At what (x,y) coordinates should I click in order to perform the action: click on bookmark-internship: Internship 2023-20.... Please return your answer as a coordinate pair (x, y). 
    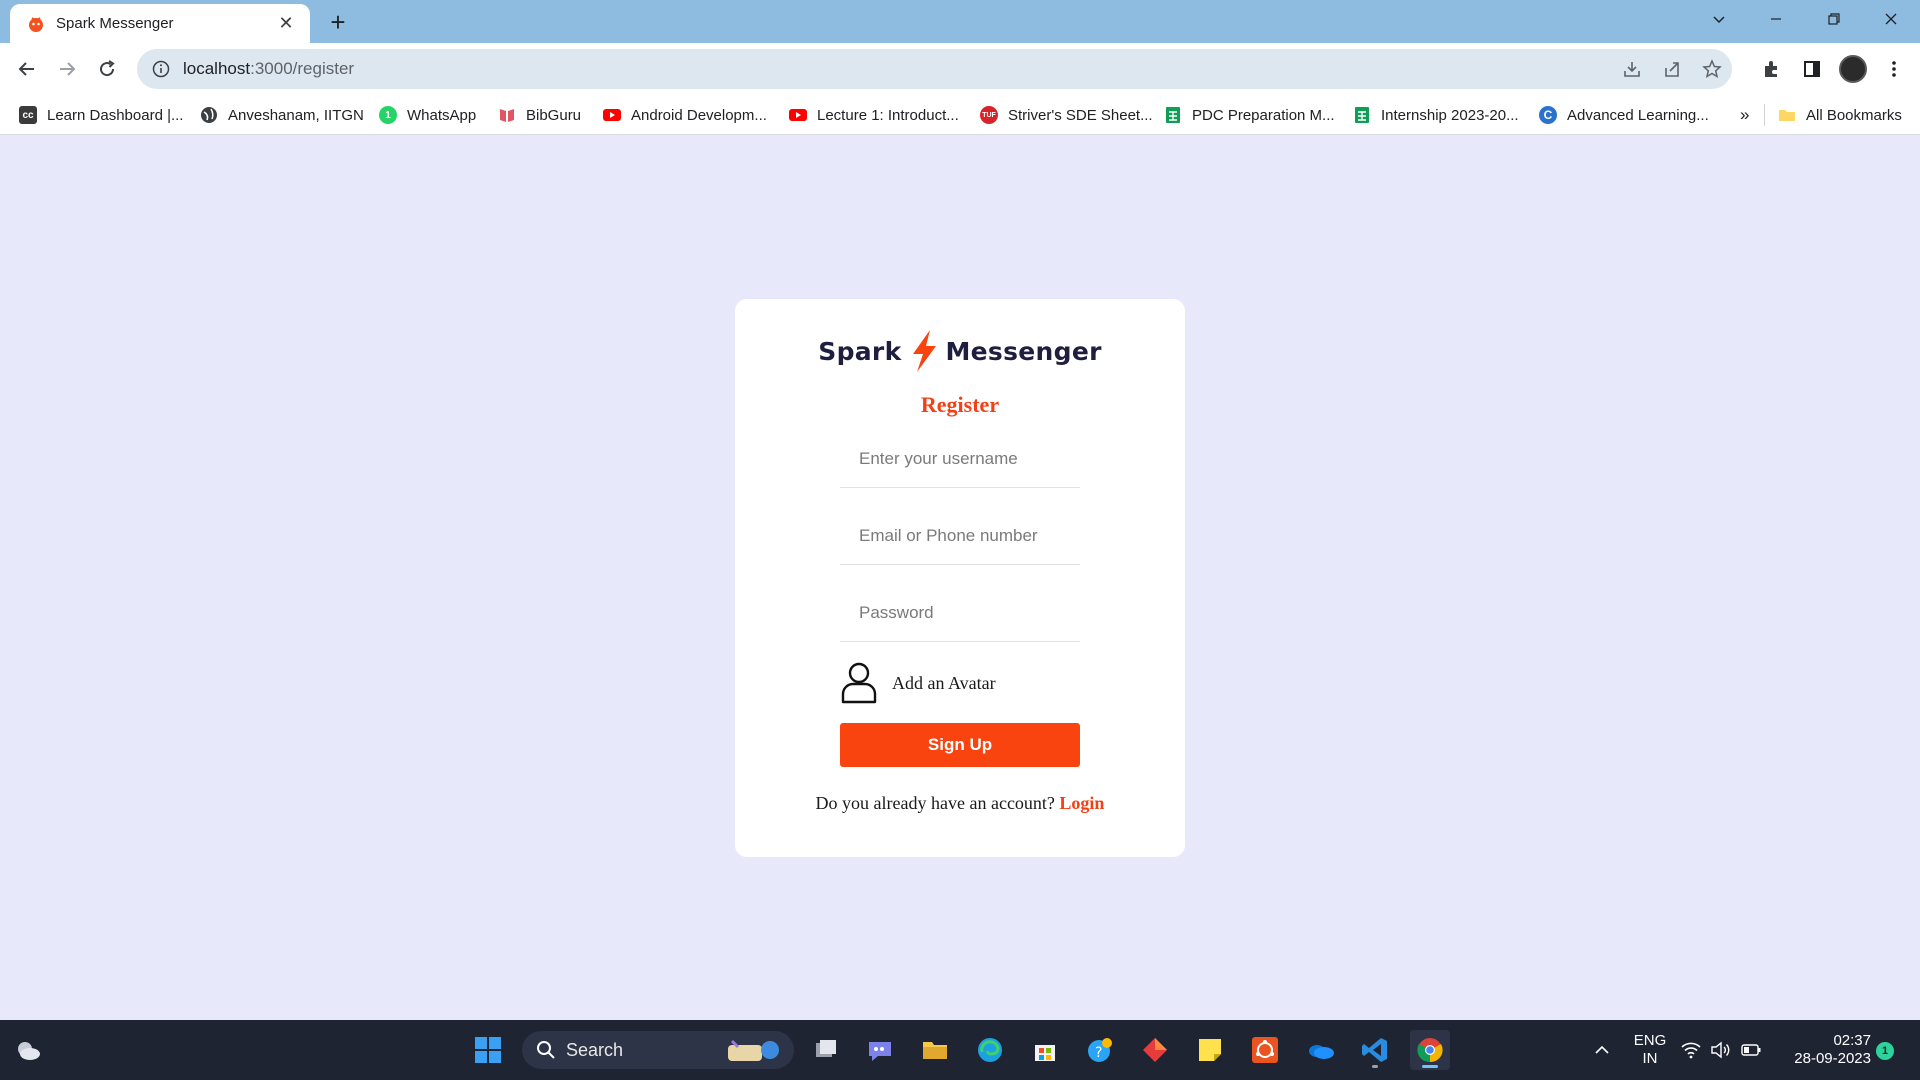
    Looking at the image, I should click on (1436, 115).